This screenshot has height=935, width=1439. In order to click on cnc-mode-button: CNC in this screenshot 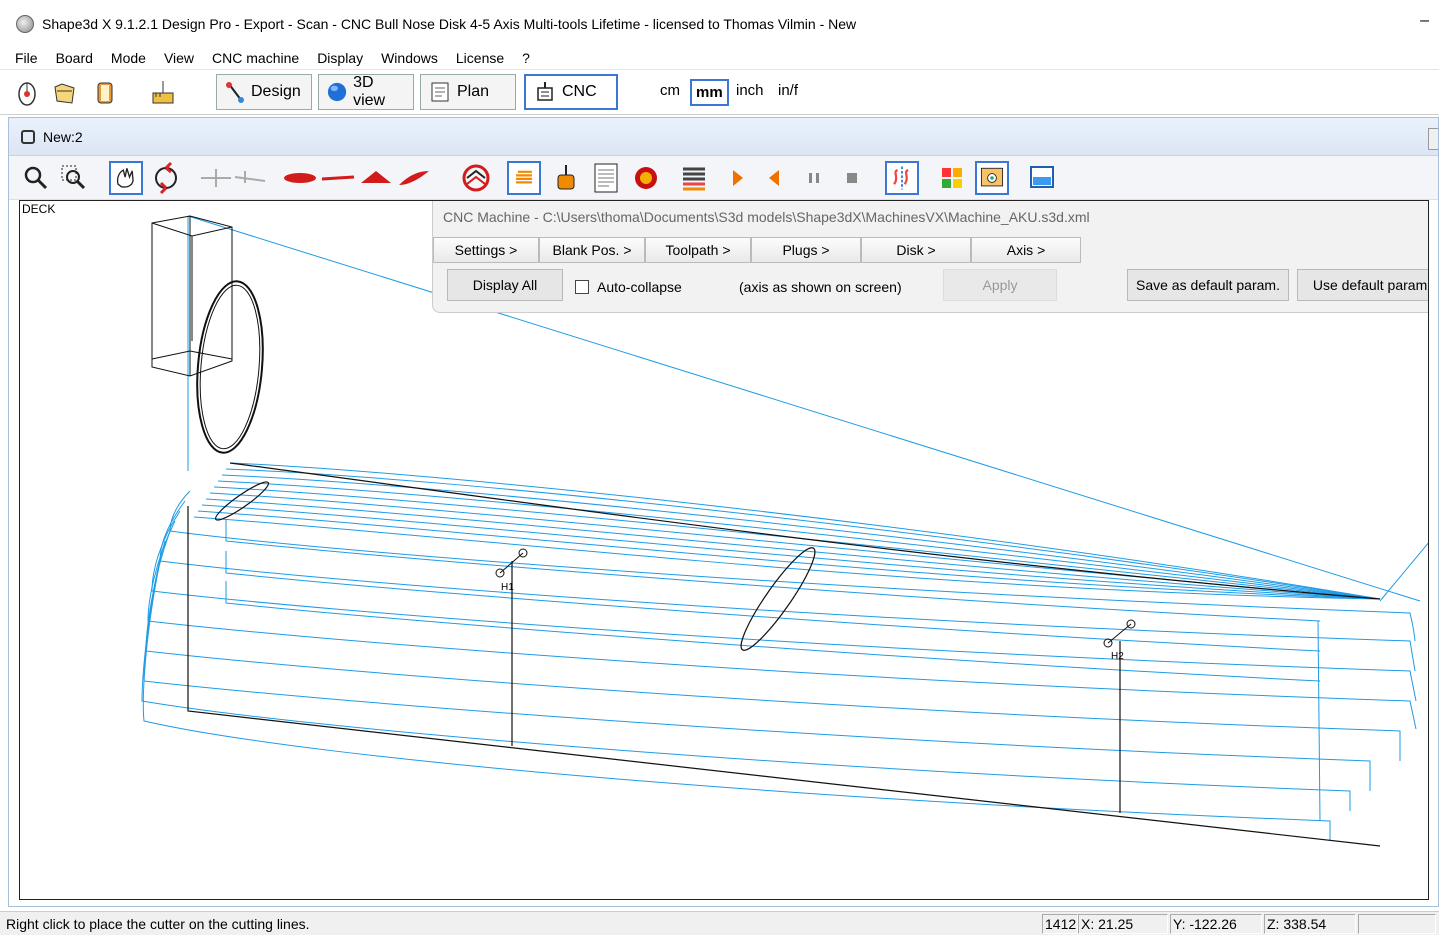, I will do `click(571, 92)`.